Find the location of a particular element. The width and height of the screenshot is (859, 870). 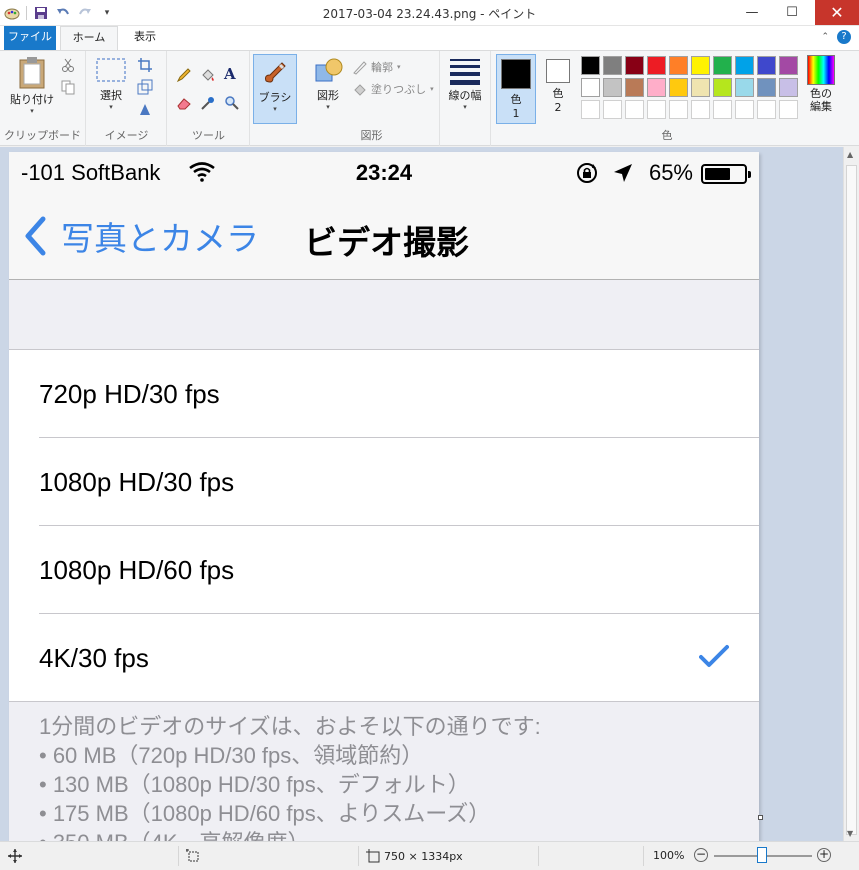

brushes-button: ブラシ ▾ is located at coordinates (275, 89).